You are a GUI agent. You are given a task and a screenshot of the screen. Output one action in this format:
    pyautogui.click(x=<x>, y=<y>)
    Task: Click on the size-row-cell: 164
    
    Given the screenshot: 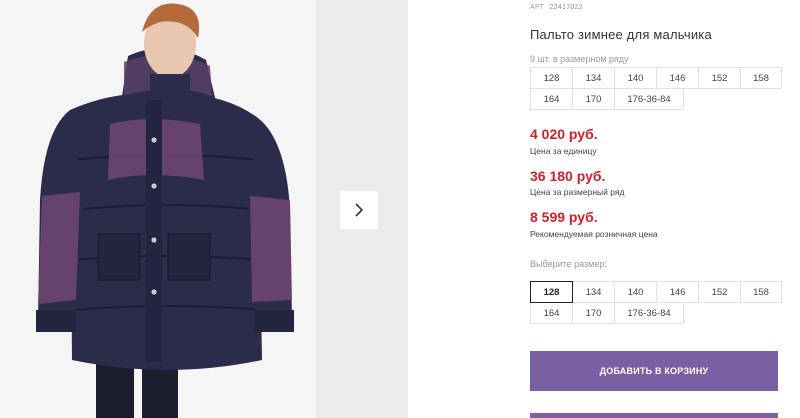 What is the action you would take?
    pyautogui.click(x=551, y=99)
    